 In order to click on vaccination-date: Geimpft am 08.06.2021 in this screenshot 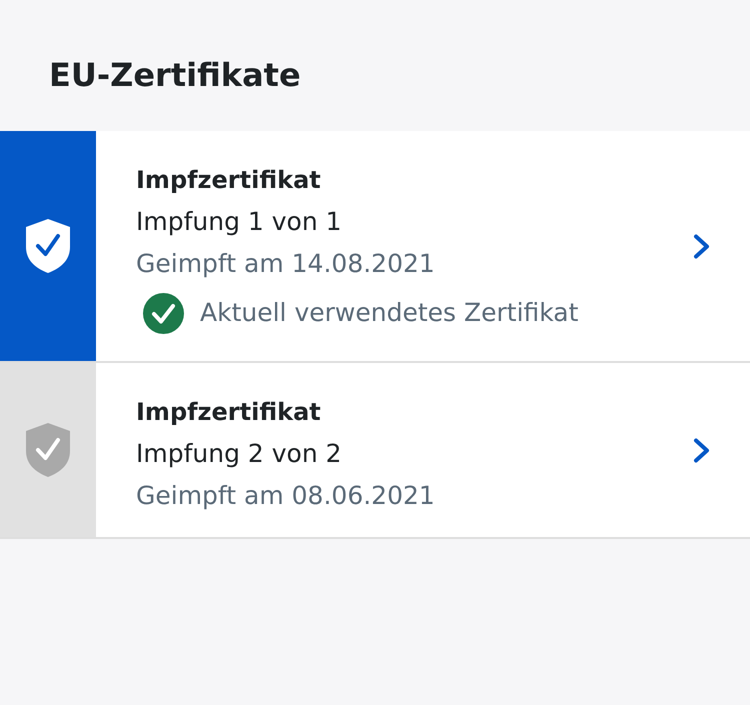, I will do `click(285, 496)`.